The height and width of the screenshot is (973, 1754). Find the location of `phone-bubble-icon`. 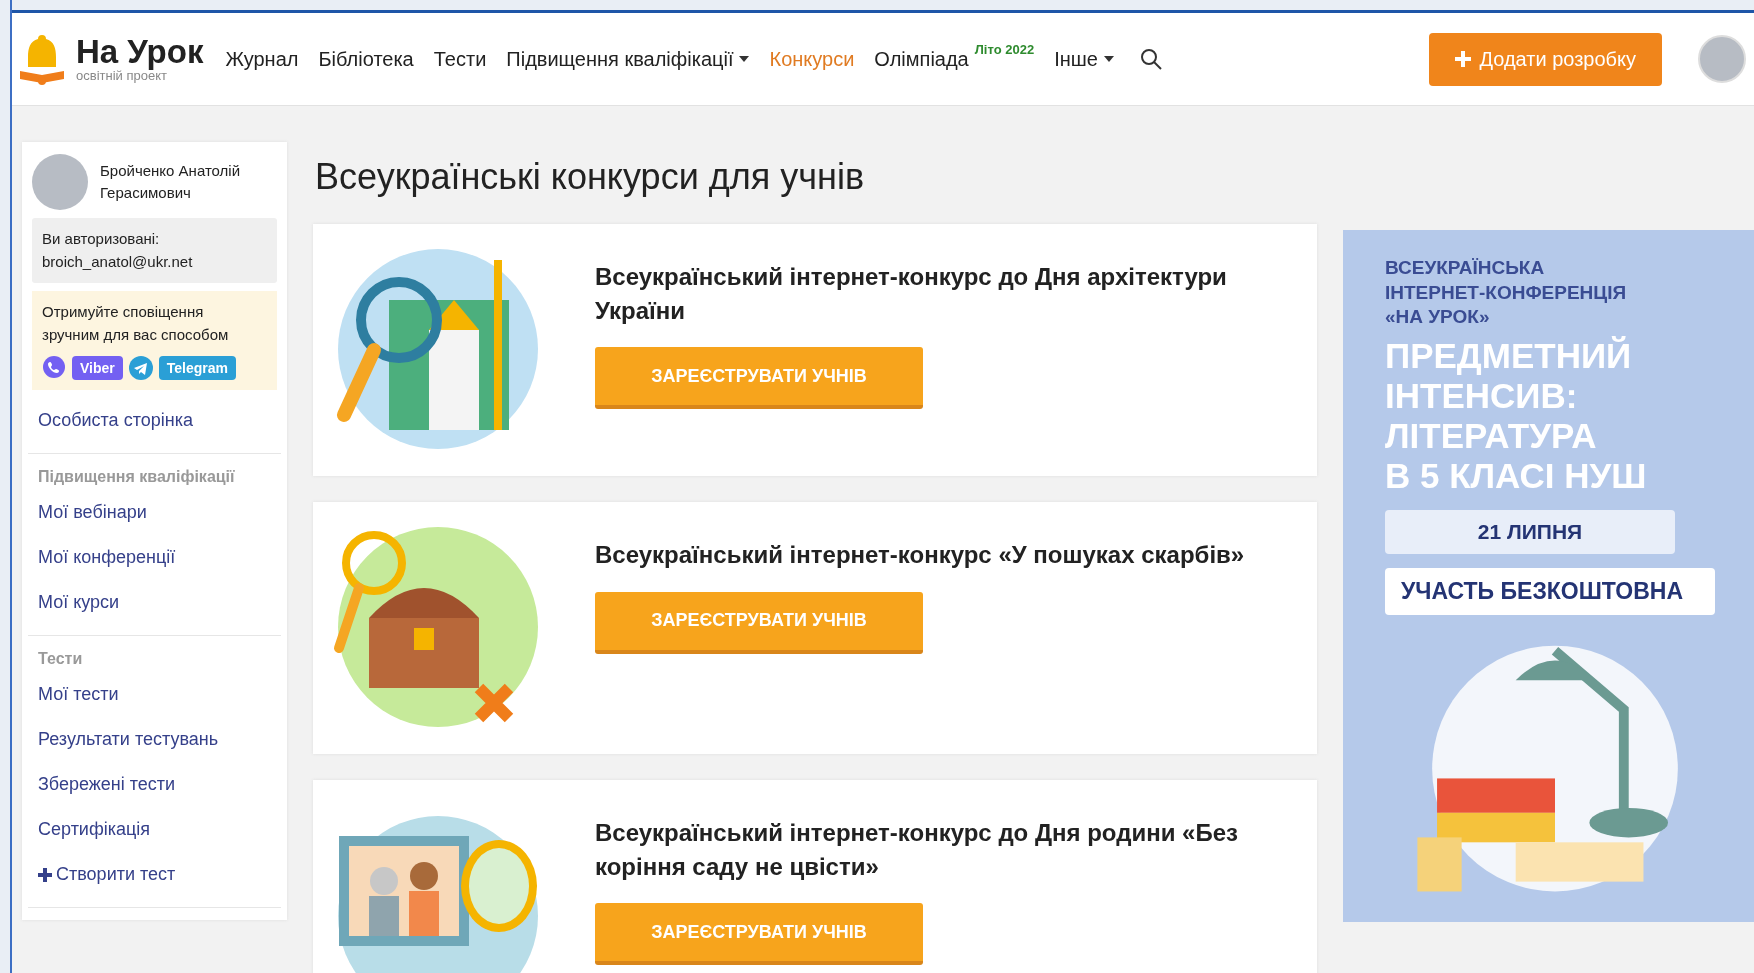

phone-bubble-icon is located at coordinates (54, 368).